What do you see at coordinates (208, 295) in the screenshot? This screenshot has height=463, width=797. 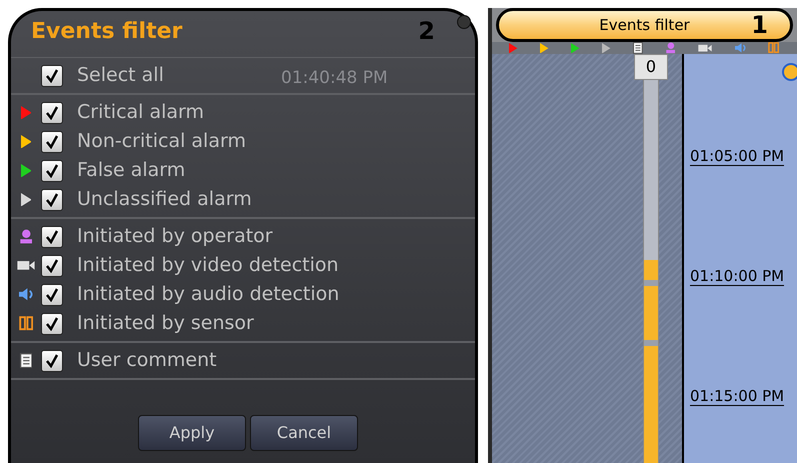 I see `filter-label: Initiated by audio detection` at bounding box center [208, 295].